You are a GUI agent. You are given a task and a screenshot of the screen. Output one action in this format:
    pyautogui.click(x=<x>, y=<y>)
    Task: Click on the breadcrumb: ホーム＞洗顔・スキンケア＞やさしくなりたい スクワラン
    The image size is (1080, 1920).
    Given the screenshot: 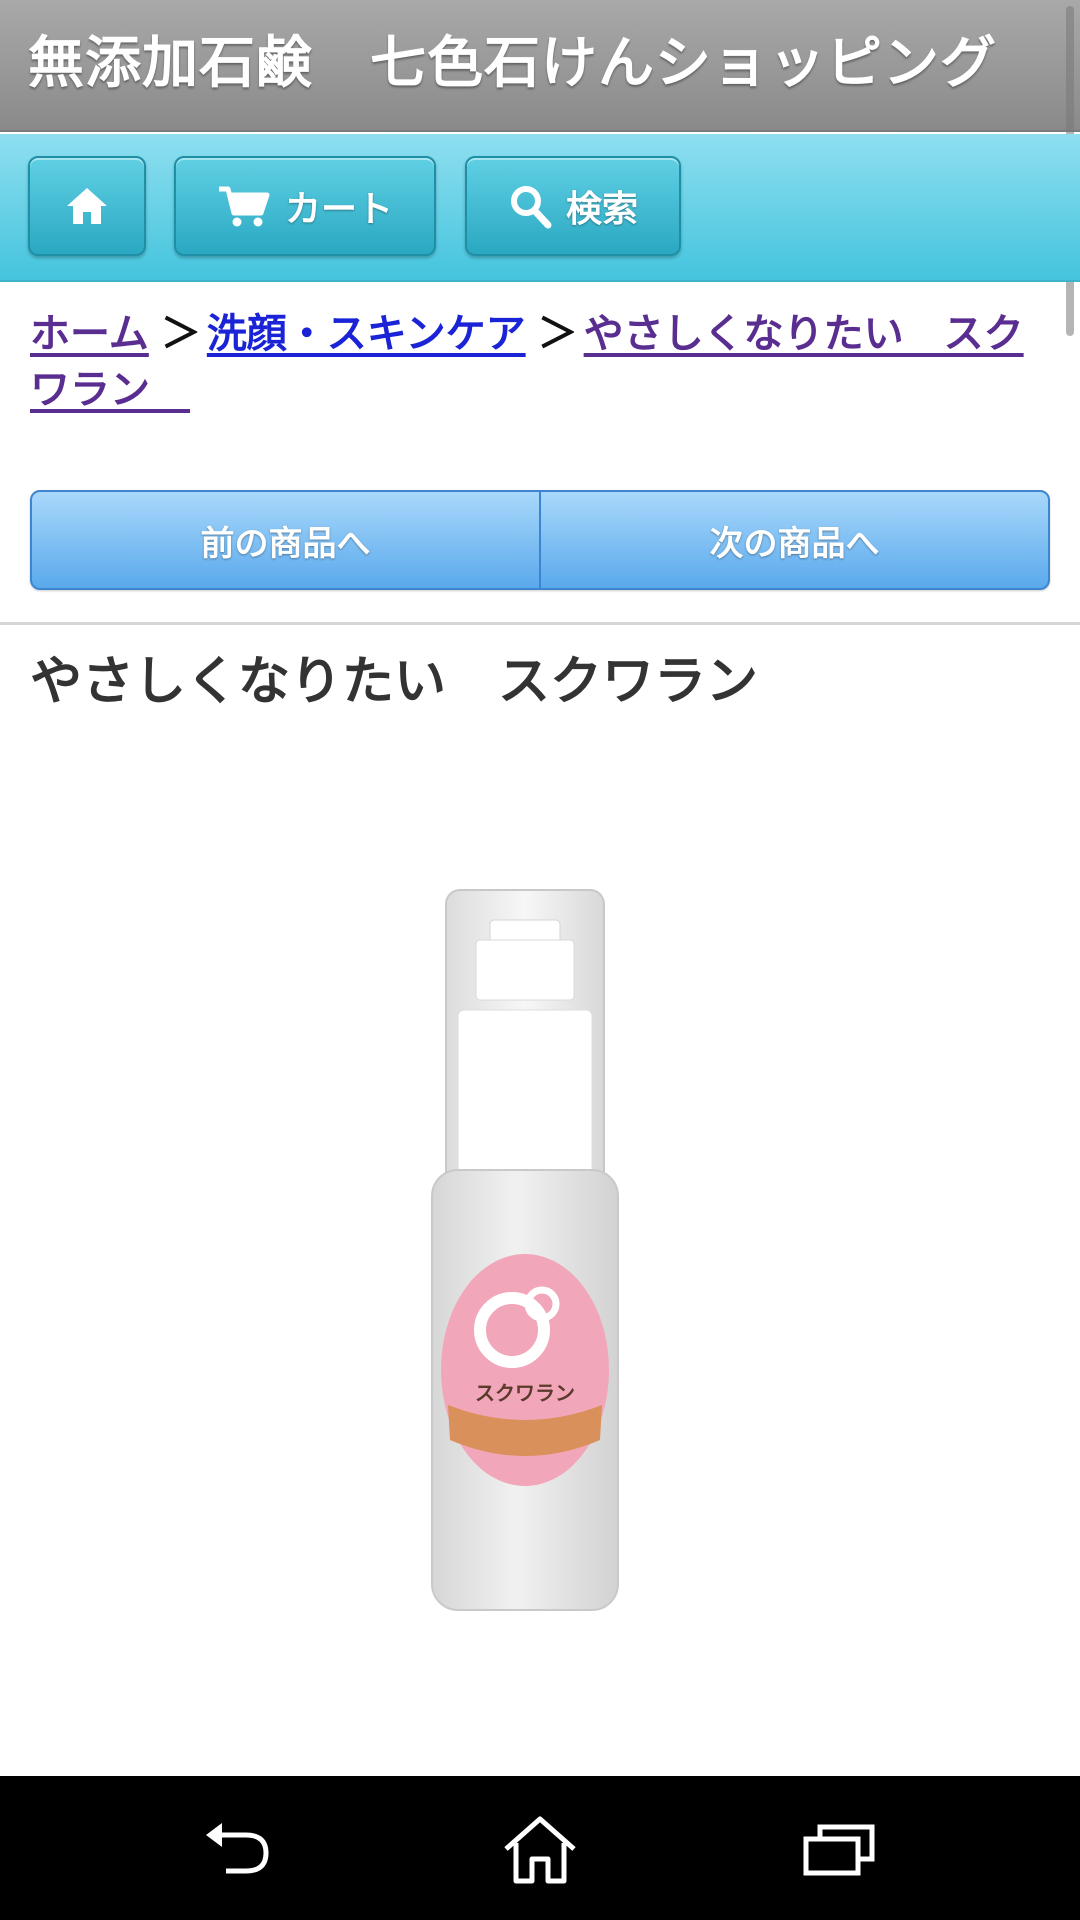 What is the action you would take?
    pyautogui.click(x=535, y=362)
    